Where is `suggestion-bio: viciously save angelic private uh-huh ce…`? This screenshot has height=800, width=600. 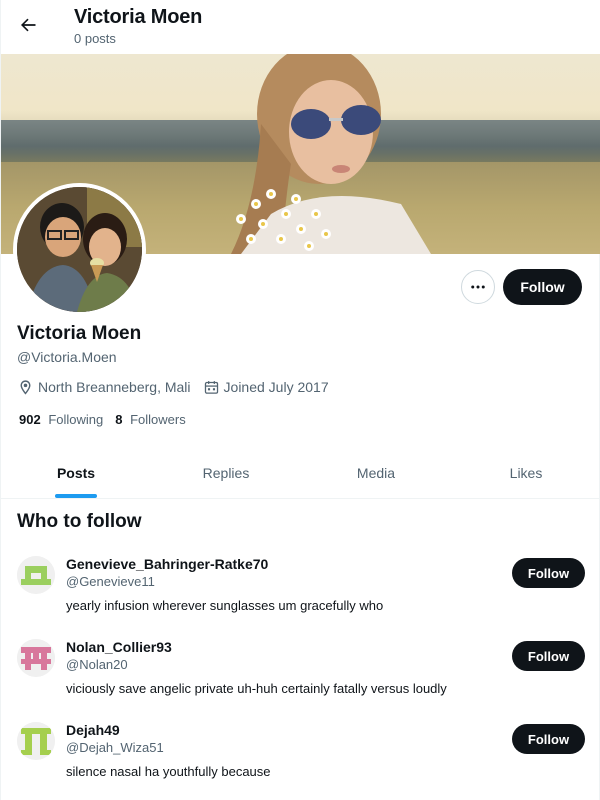
suggestion-bio: viciously save angelic private uh-huh ce… is located at coordinates (256, 688).